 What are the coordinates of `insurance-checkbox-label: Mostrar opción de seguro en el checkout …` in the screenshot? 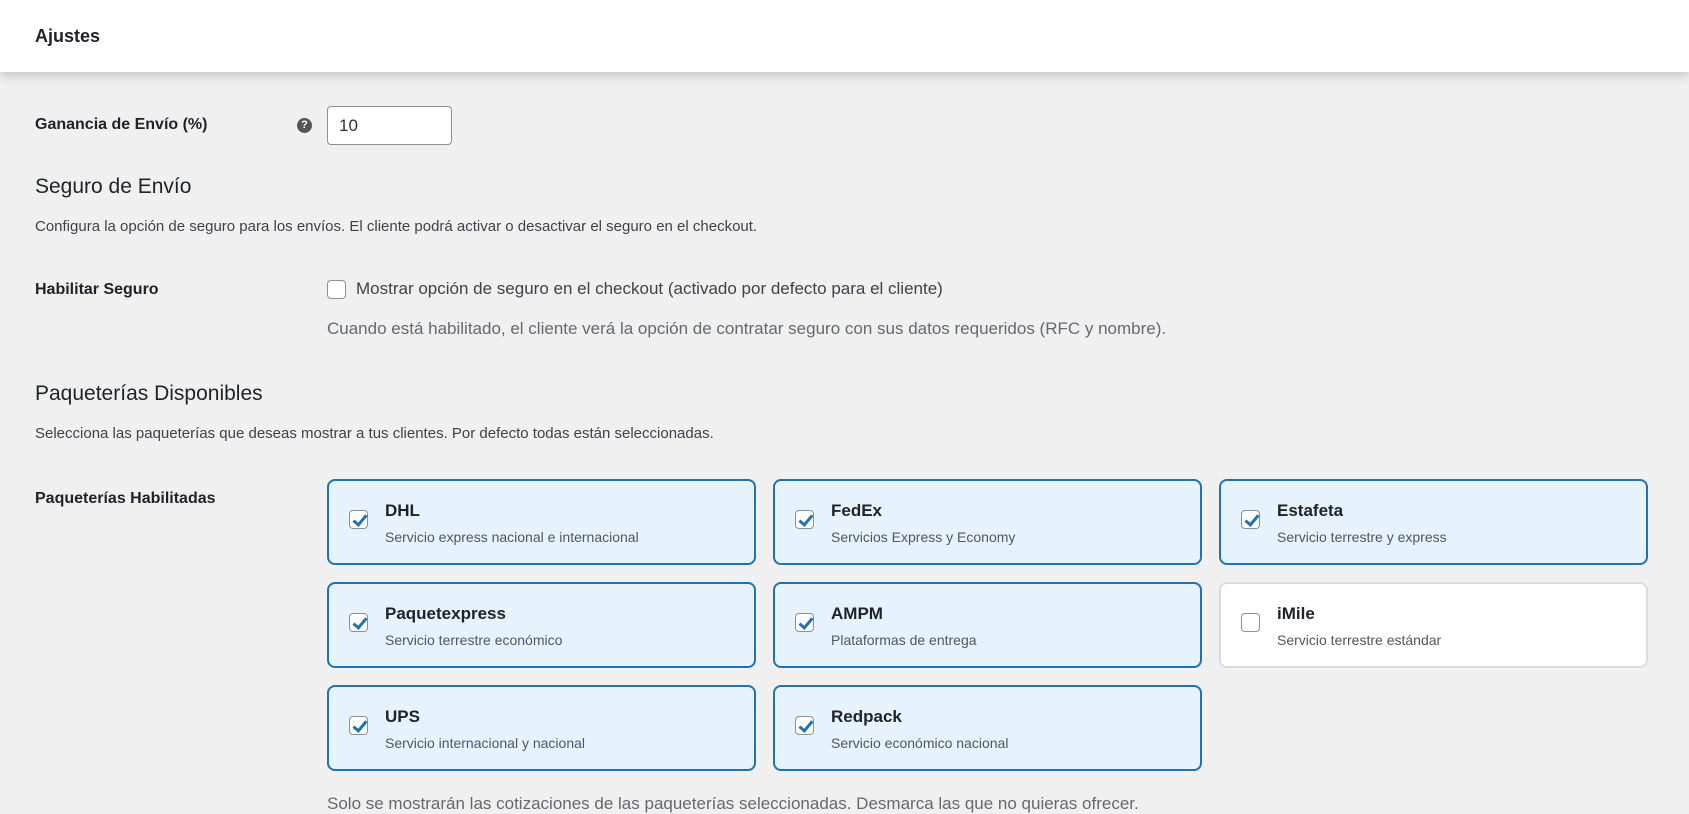 It's located at (649, 288).